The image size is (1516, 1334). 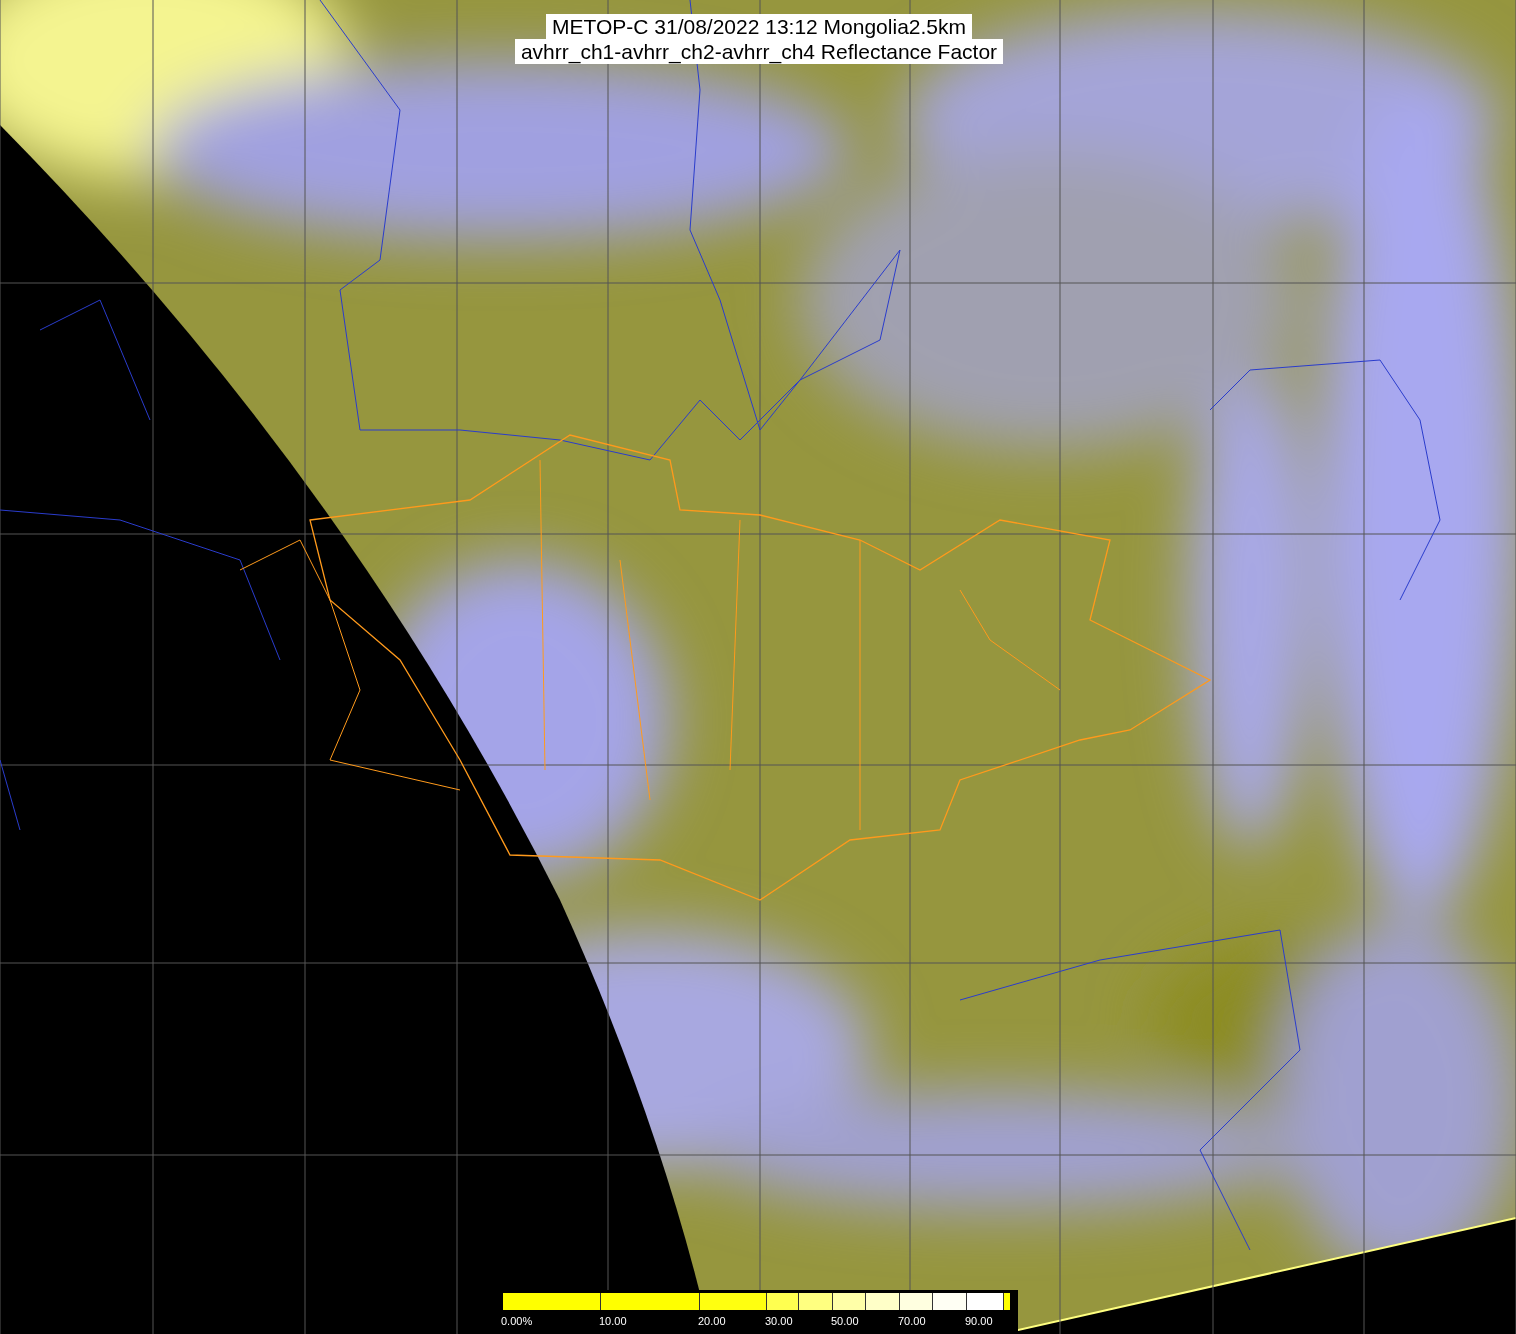 I want to click on colorbar-label: 0.00%, so click(x=517, y=1321).